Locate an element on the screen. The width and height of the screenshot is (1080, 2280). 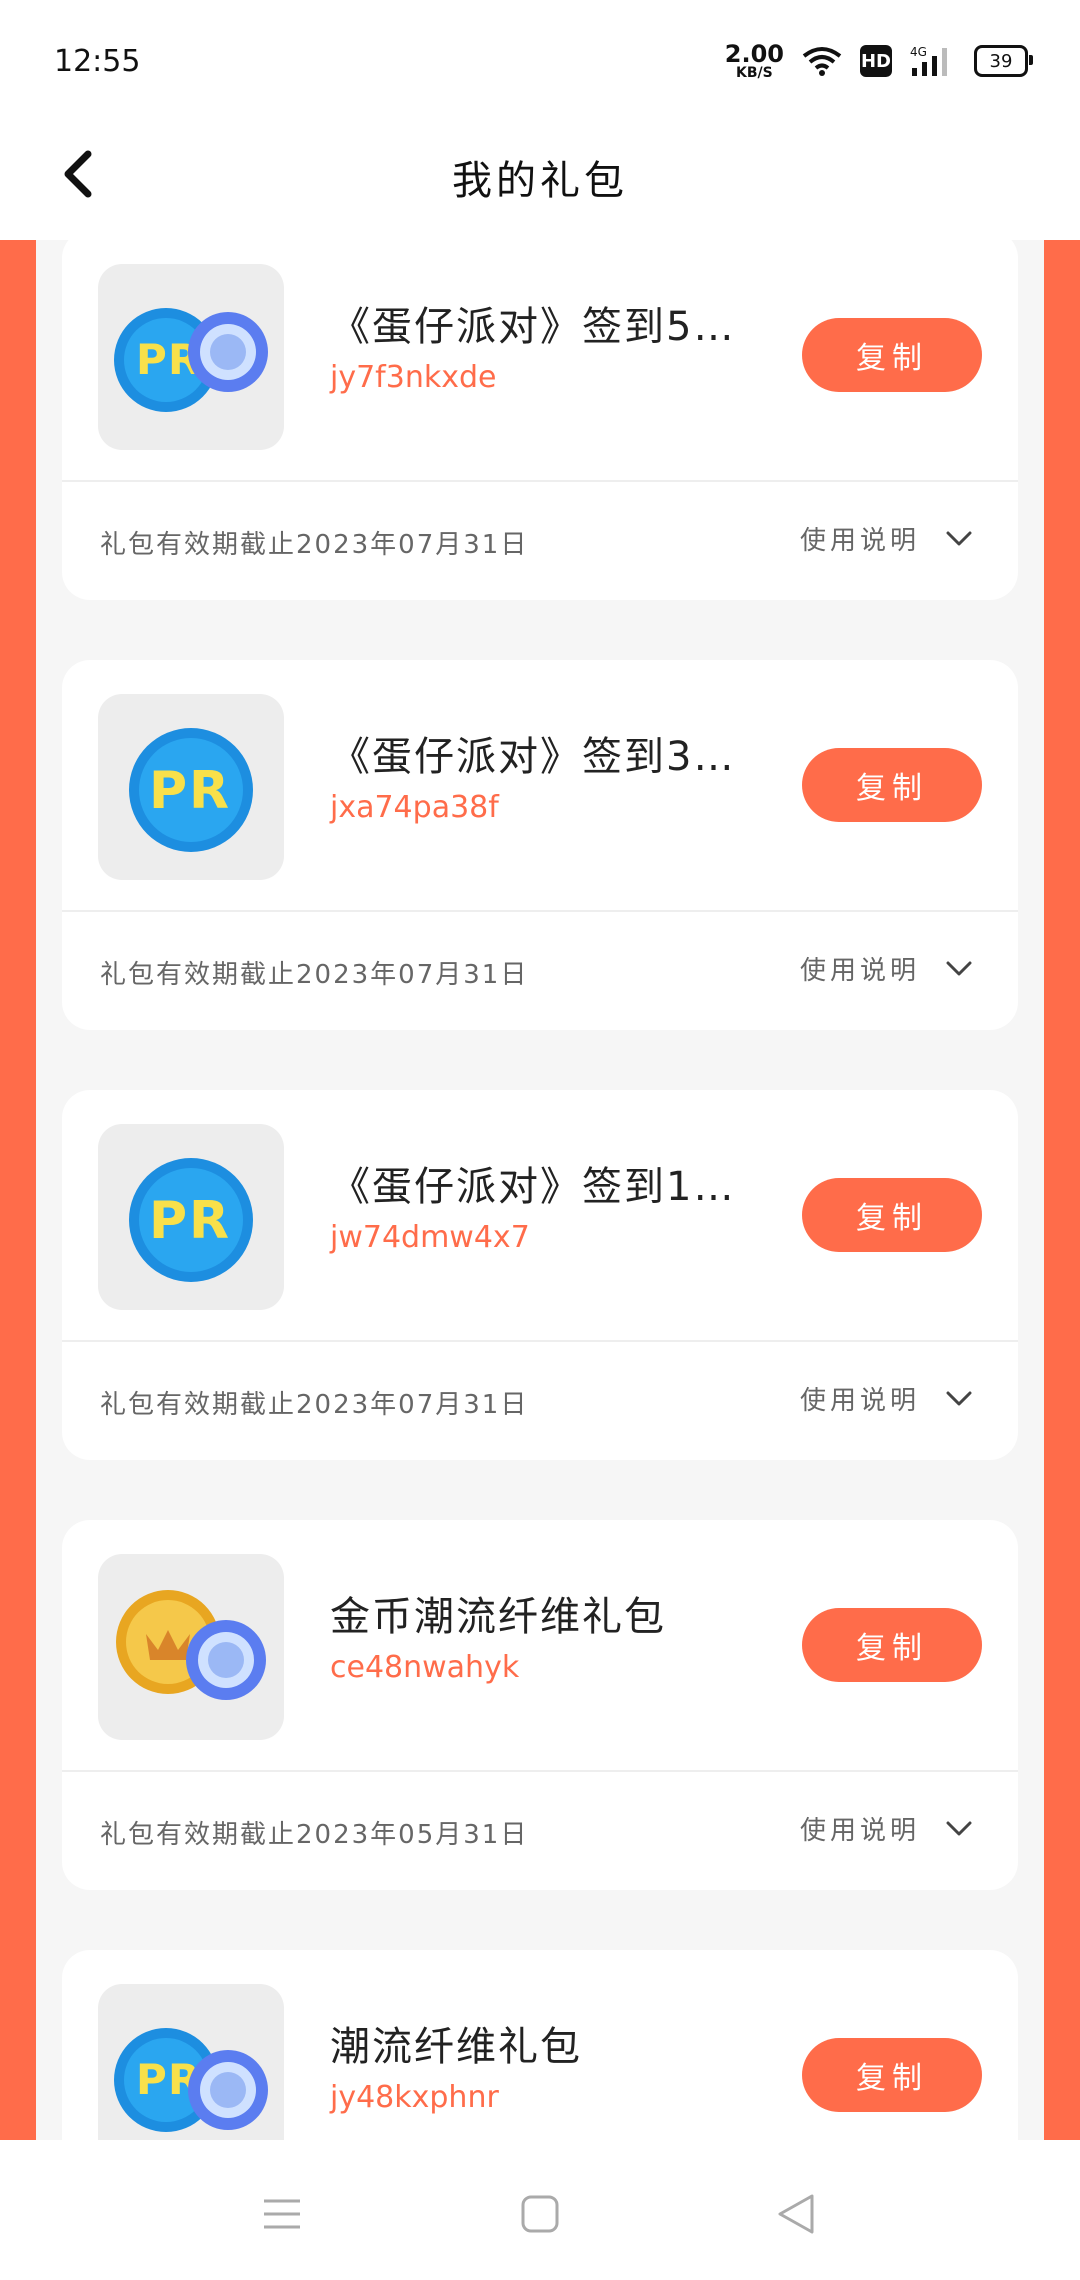
gift-code: ce48nwahyk is located at coordinates (425, 1667).